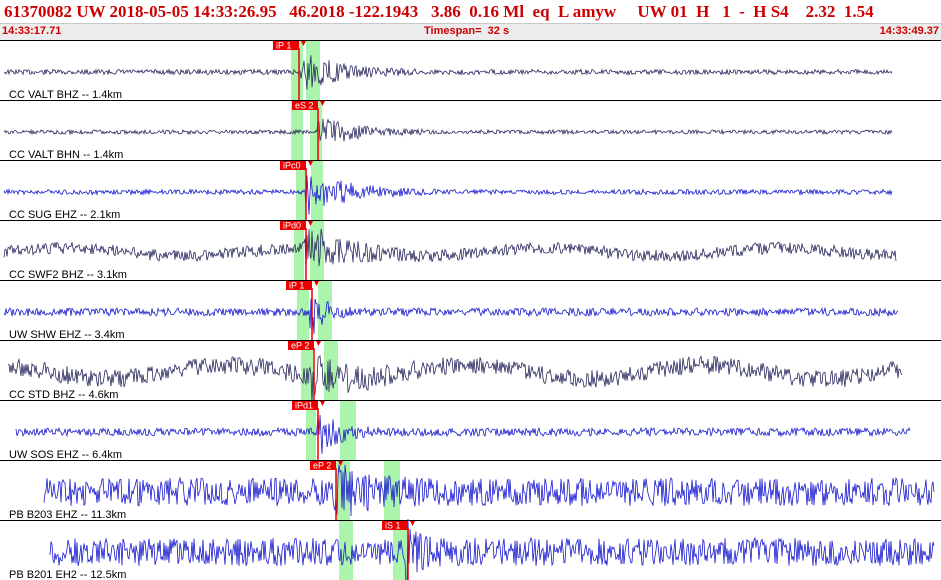 The width and height of the screenshot is (941, 580). Describe the element at coordinates (65, 95) in the screenshot. I see `station-label: CC VALT BHZ -- 1.4km` at that location.